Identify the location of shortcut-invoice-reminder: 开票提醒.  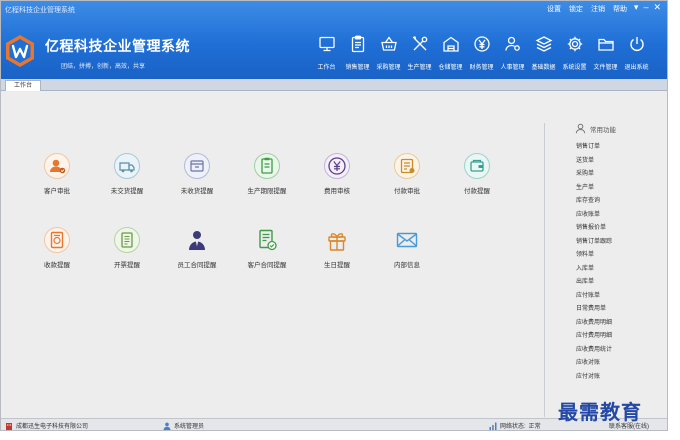
(127, 247).